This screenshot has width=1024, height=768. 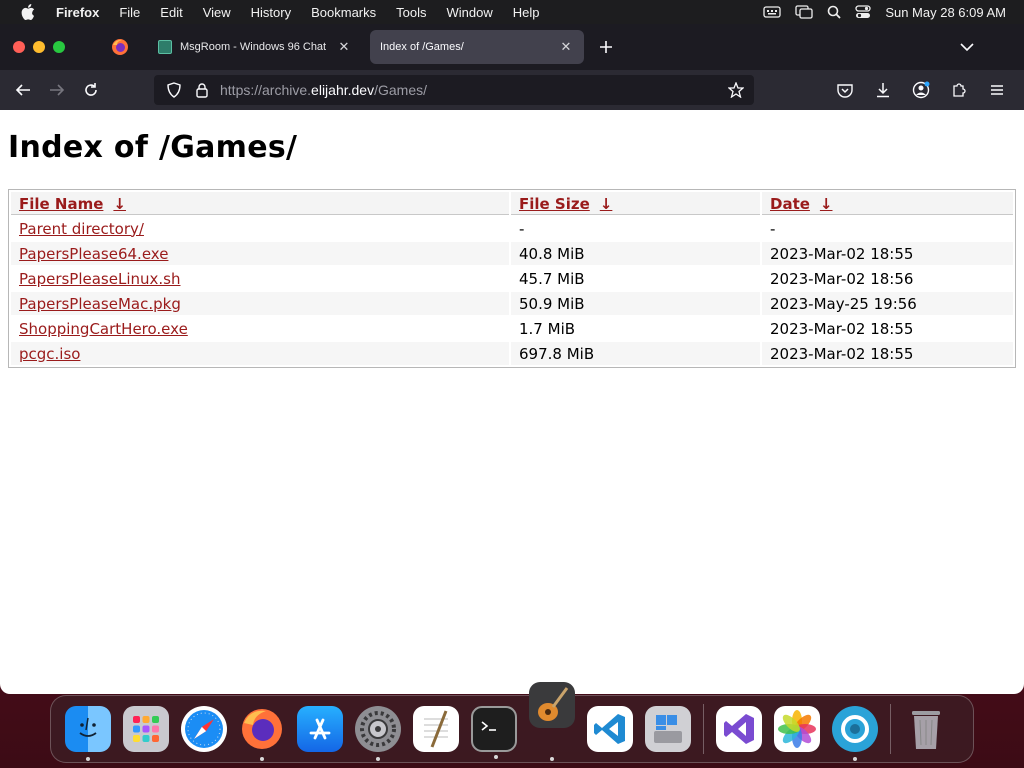 I want to click on new-tab-button, so click(x=606, y=47).